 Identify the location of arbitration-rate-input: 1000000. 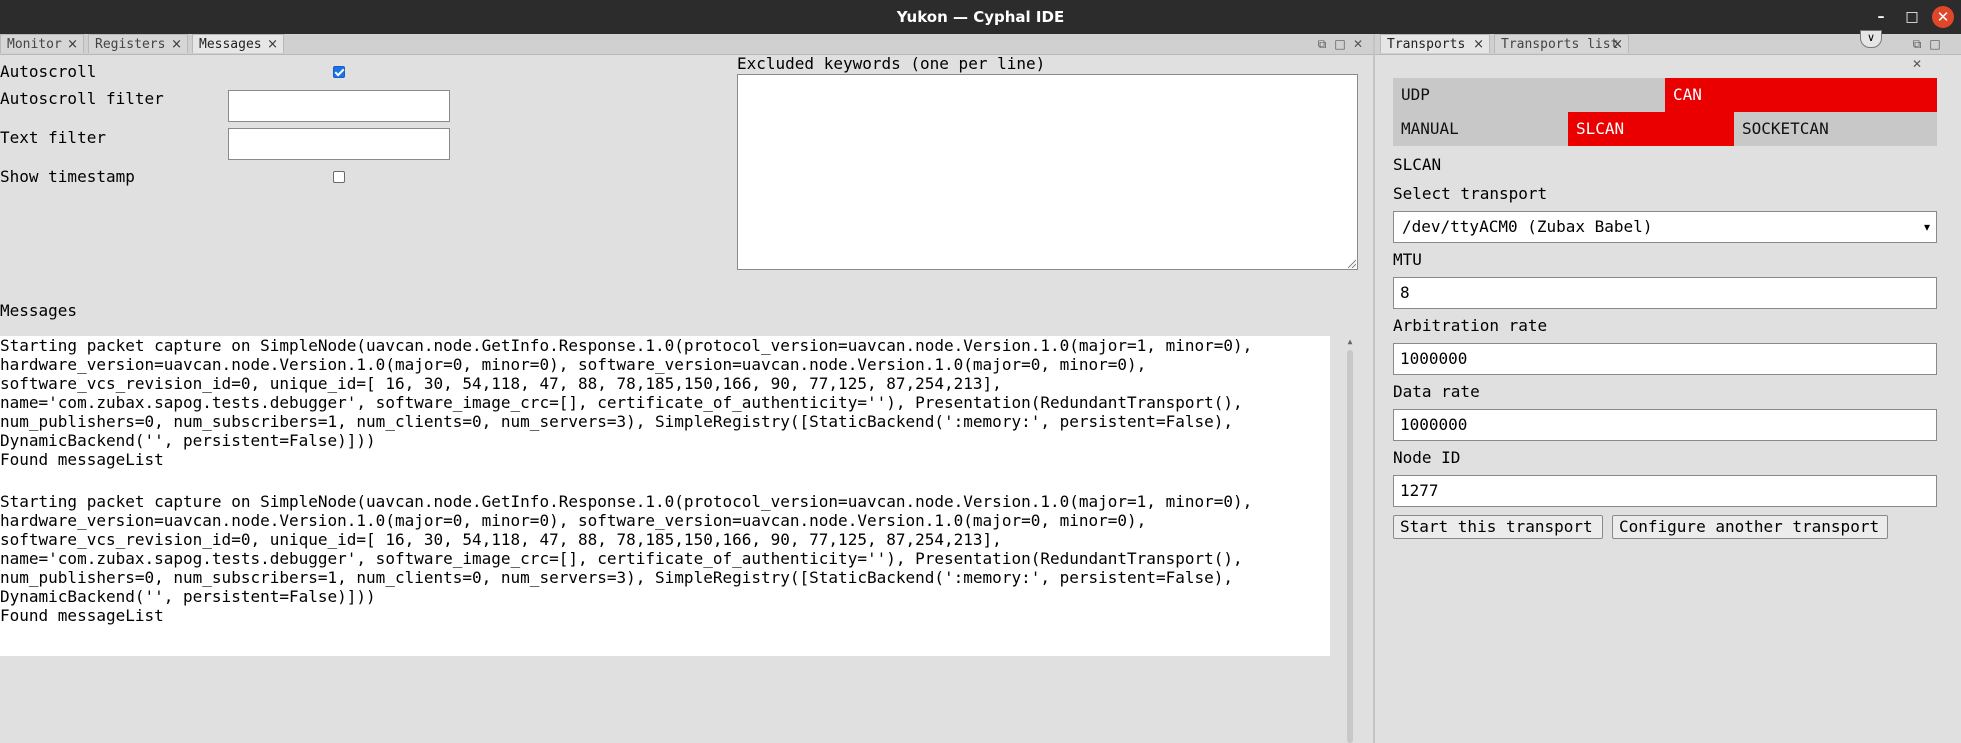
(1665, 359).